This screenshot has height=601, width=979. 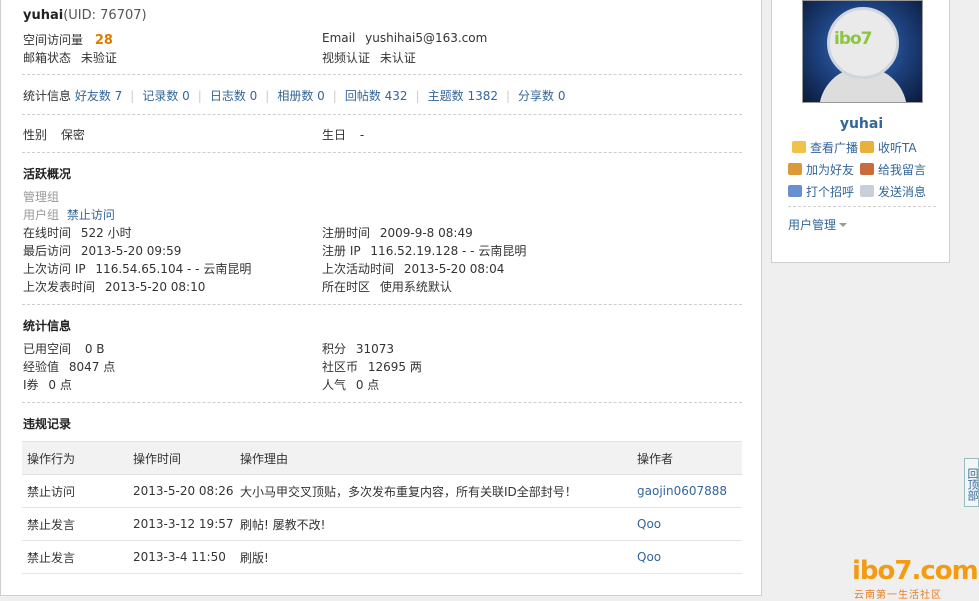 What do you see at coordinates (812, 225) in the screenshot?
I see `user-manage-label: 用户管理` at bounding box center [812, 225].